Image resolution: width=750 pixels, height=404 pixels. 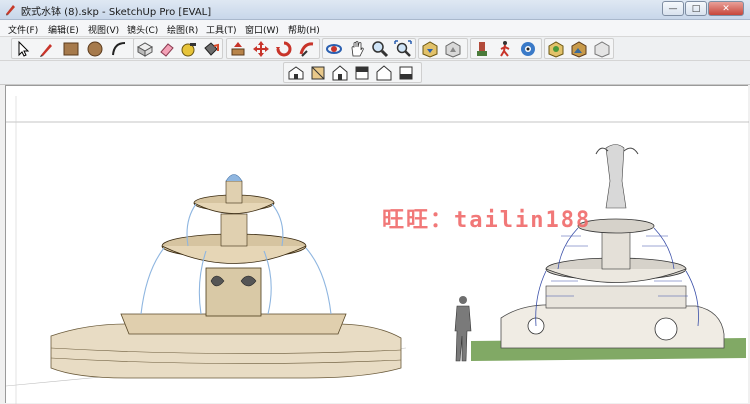 I want to click on left-view-icon, so click(x=406, y=73).